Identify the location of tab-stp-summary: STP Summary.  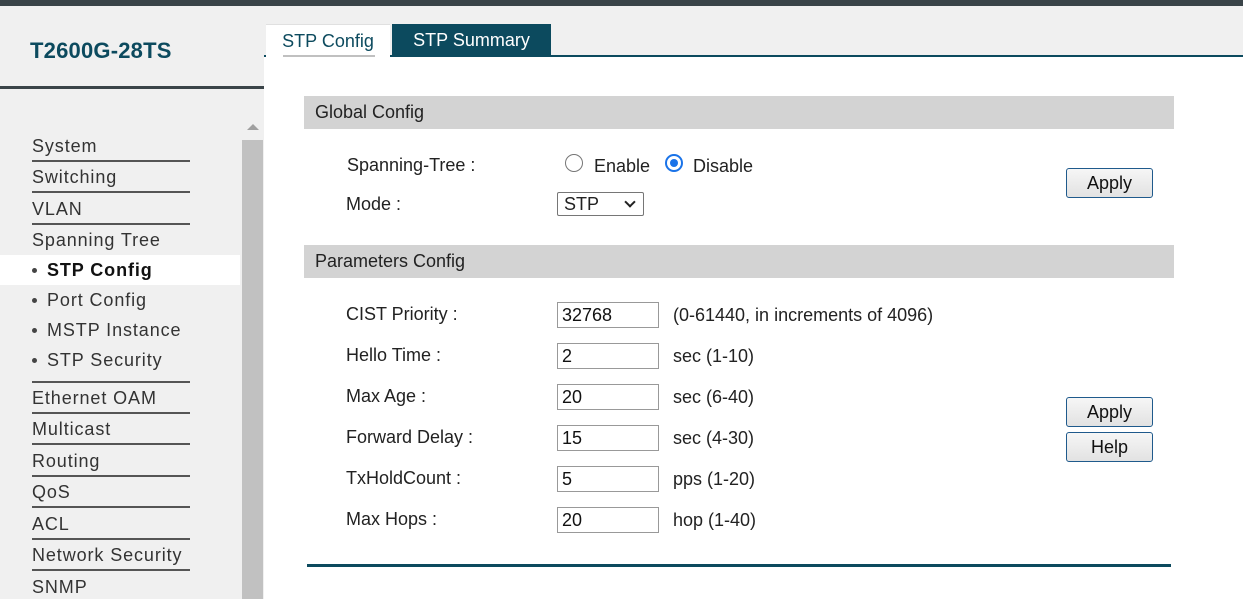
(471, 40).